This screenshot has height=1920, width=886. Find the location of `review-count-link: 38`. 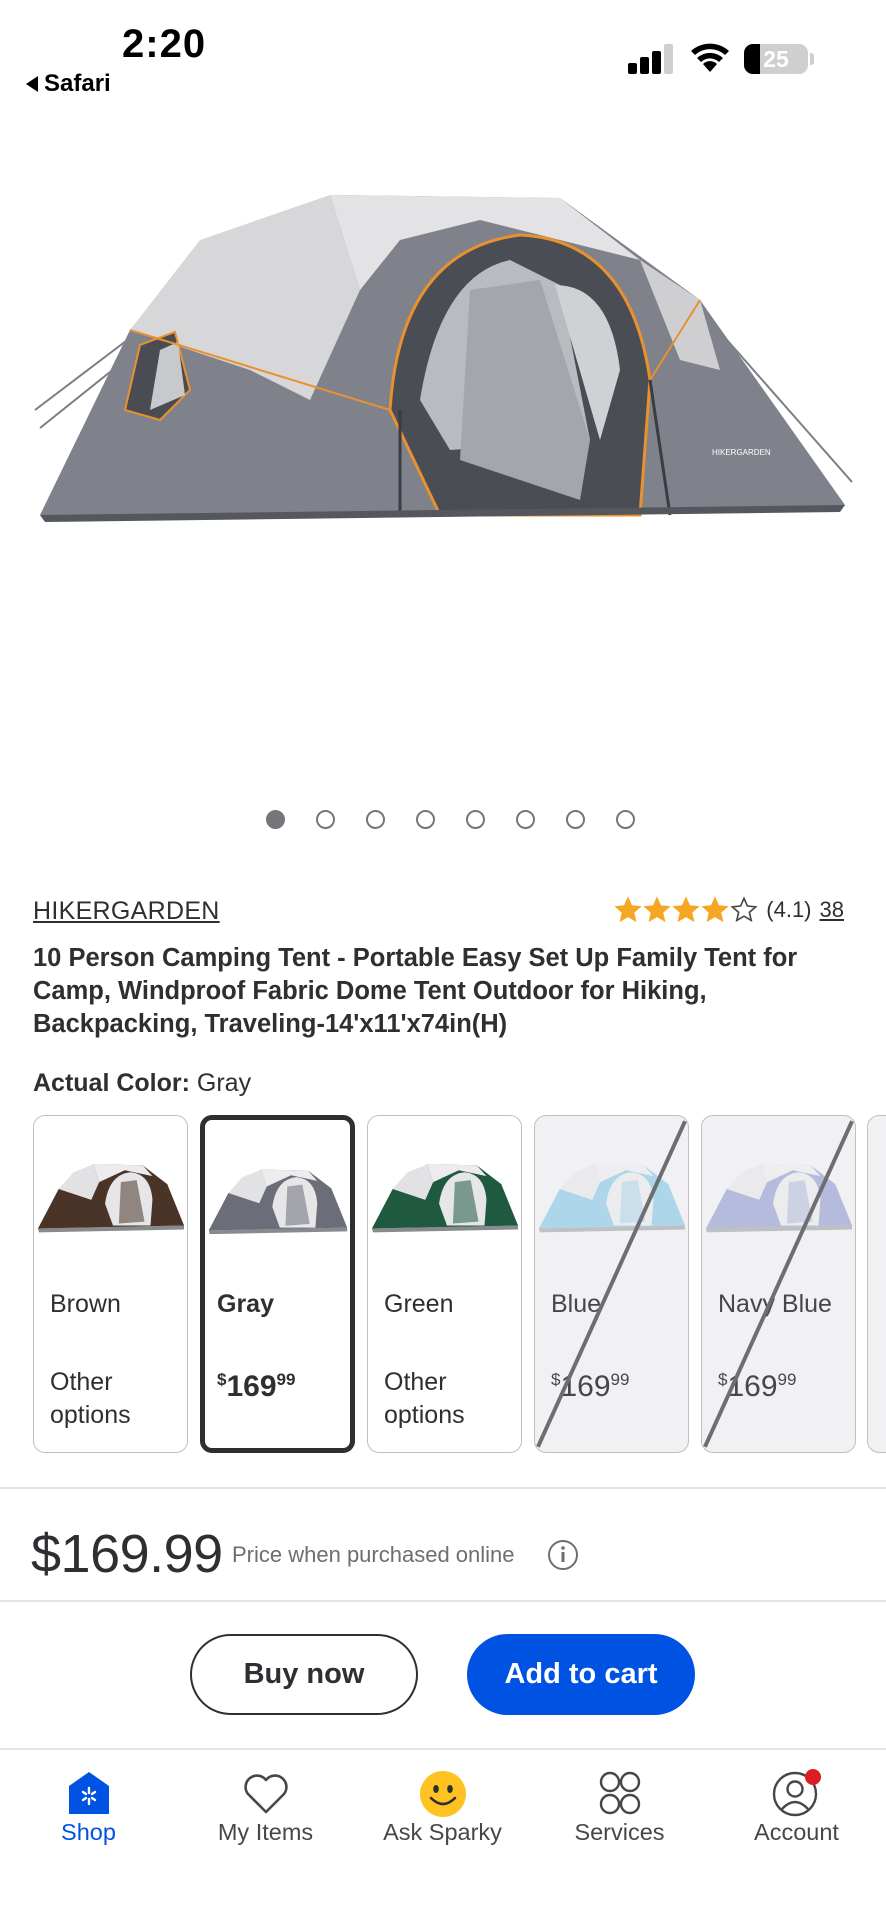

review-count-link: 38 is located at coordinates (832, 910).